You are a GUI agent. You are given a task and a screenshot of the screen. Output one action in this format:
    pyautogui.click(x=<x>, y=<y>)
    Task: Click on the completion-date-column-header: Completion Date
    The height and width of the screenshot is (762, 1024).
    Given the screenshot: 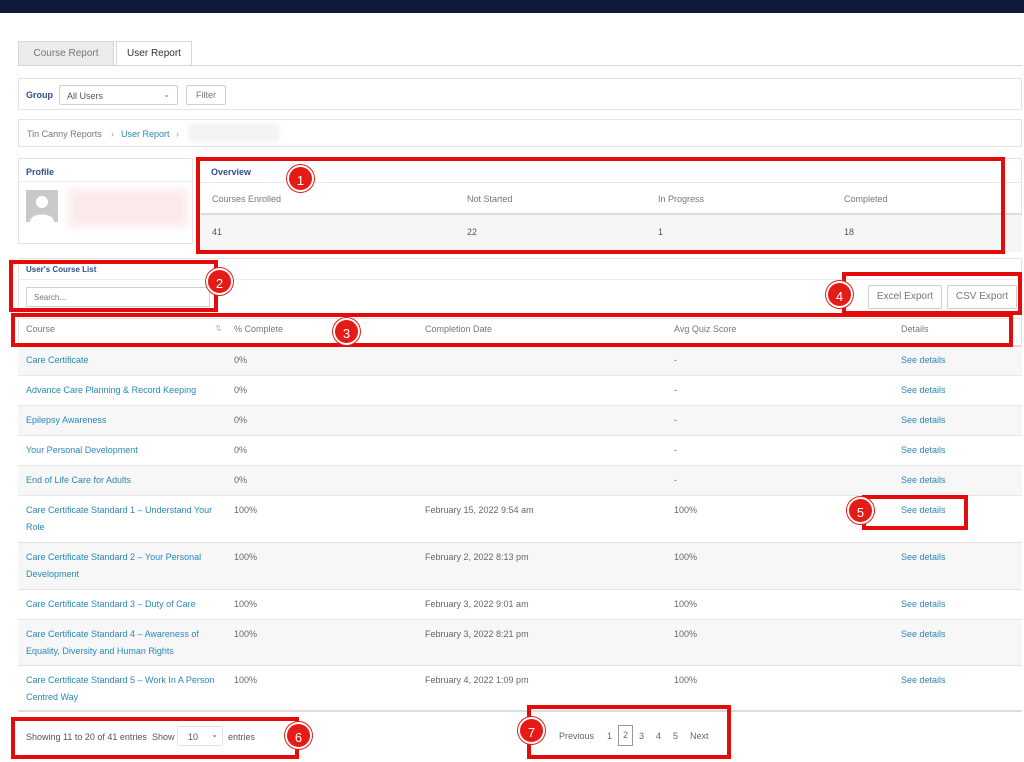 What is the action you would take?
    pyautogui.click(x=458, y=329)
    